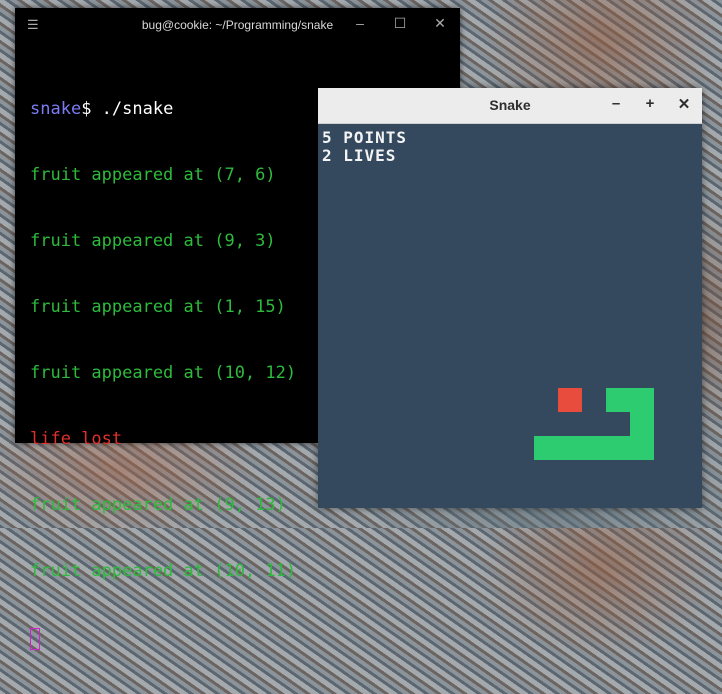 This screenshot has width=722, height=694. I want to click on cursor-line, so click(245, 638).